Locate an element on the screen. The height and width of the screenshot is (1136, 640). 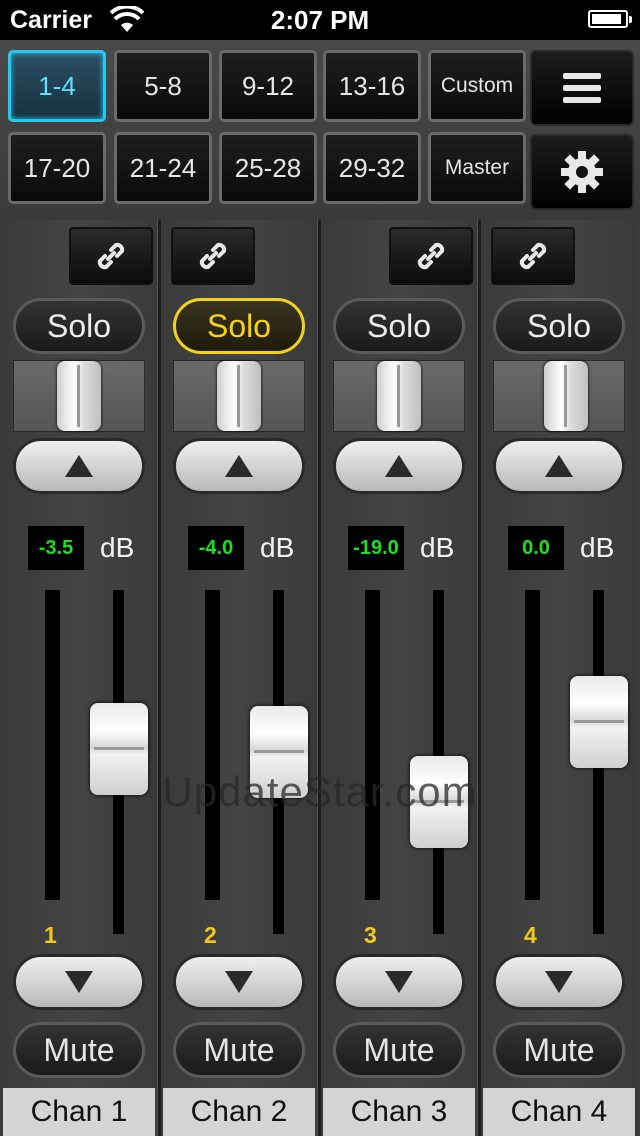
settings-button is located at coordinates (582, 172).